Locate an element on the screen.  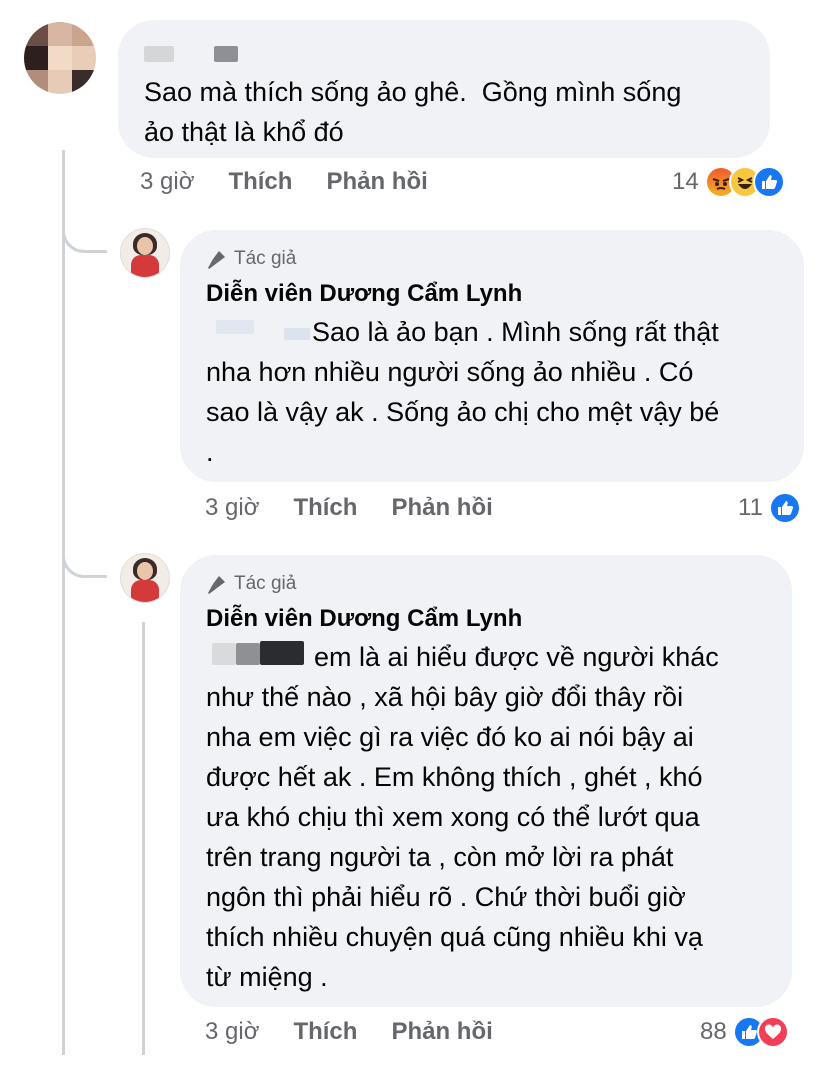
reaction-count: 14 is located at coordinates (685, 181).